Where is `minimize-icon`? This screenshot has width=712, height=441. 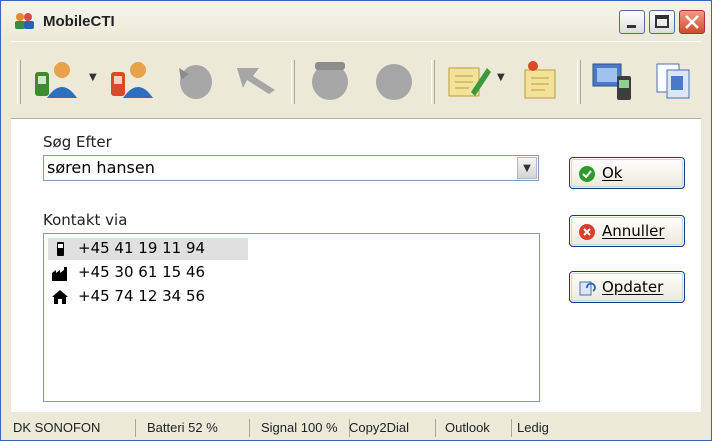
minimize-icon is located at coordinates (631, 26).